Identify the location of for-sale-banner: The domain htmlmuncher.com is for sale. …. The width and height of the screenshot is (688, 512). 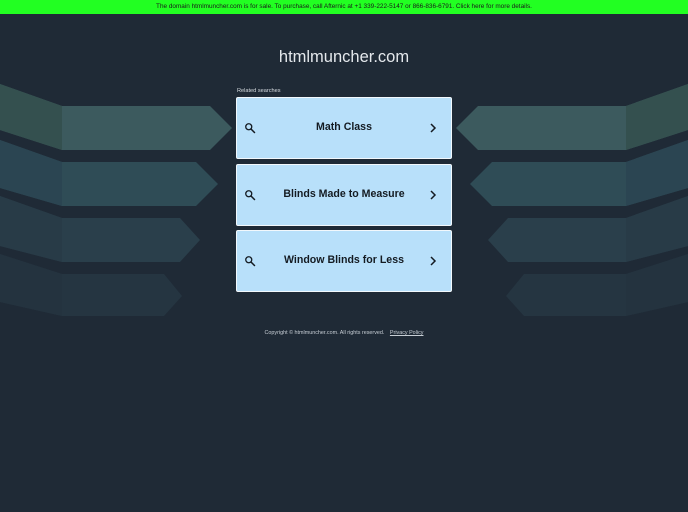
(344, 7).